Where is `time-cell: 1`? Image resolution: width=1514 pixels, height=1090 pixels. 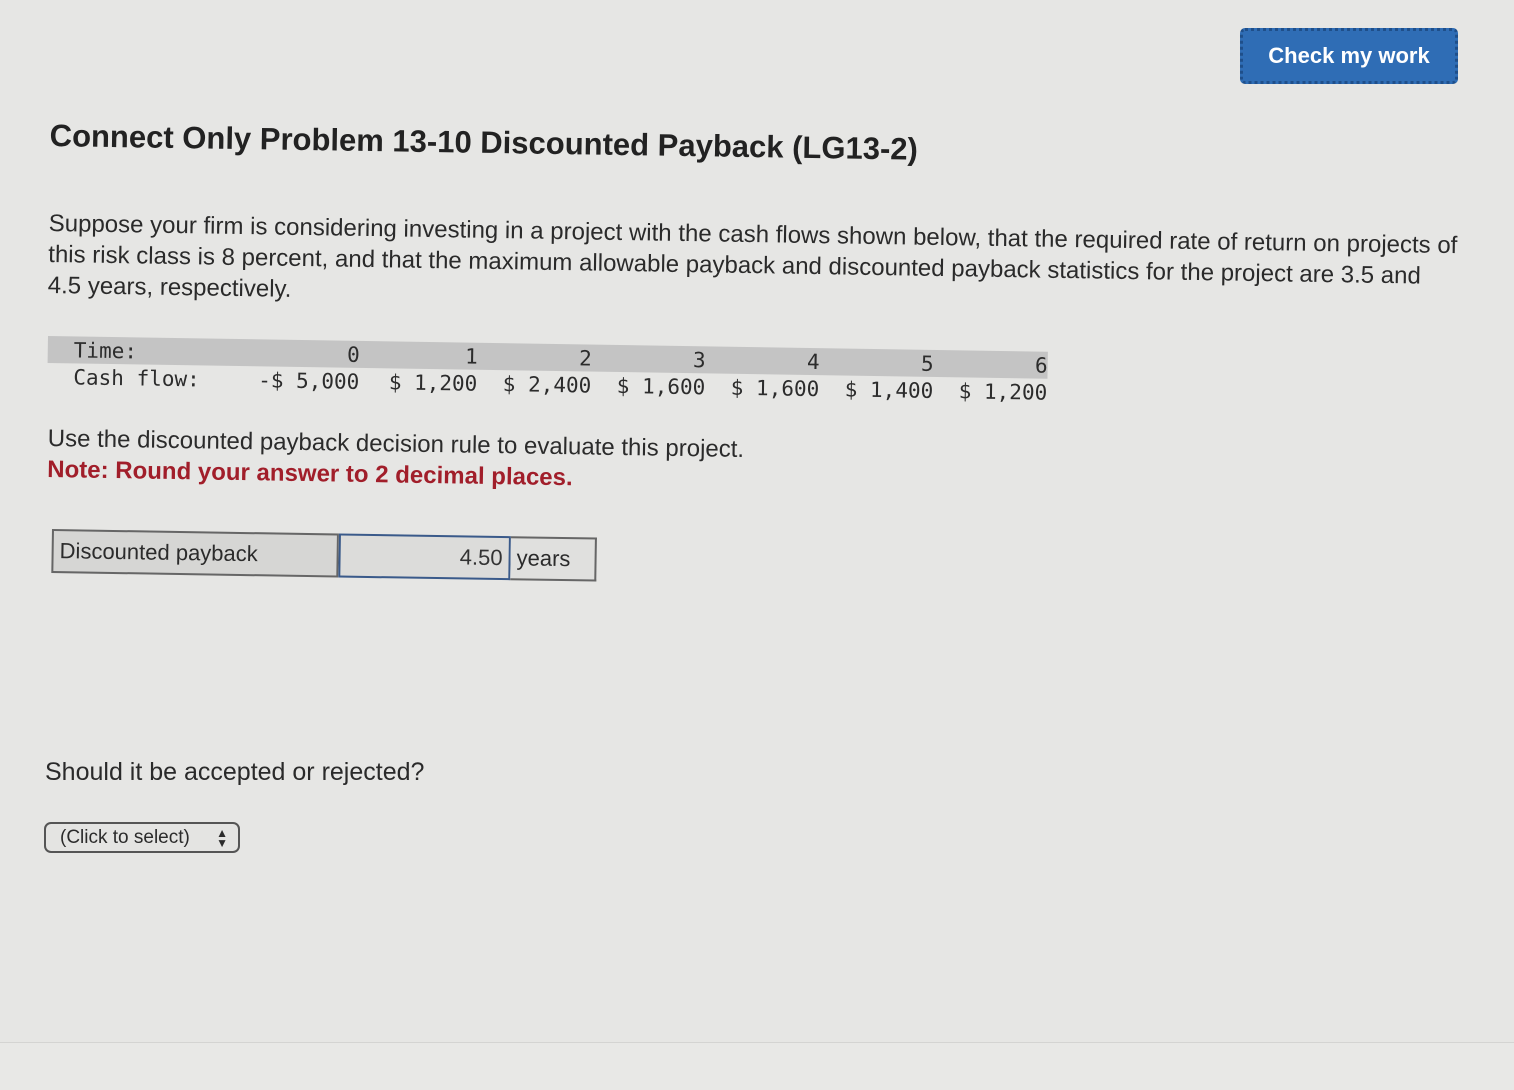
time-cell: 1 is located at coordinates (471, 356).